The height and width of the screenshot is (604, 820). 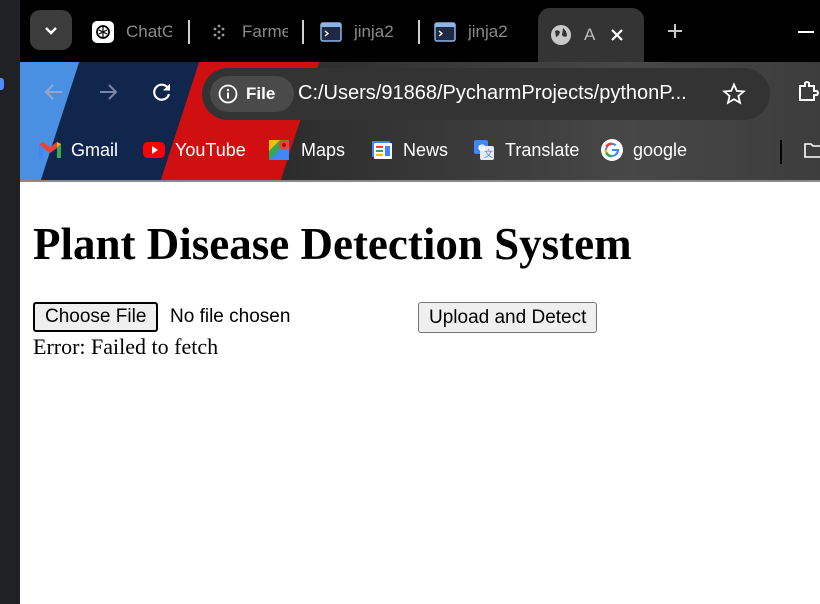 What do you see at coordinates (542, 149) in the screenshot?
I see `bookmark-label: Translate` at bounding box center [542, 149].